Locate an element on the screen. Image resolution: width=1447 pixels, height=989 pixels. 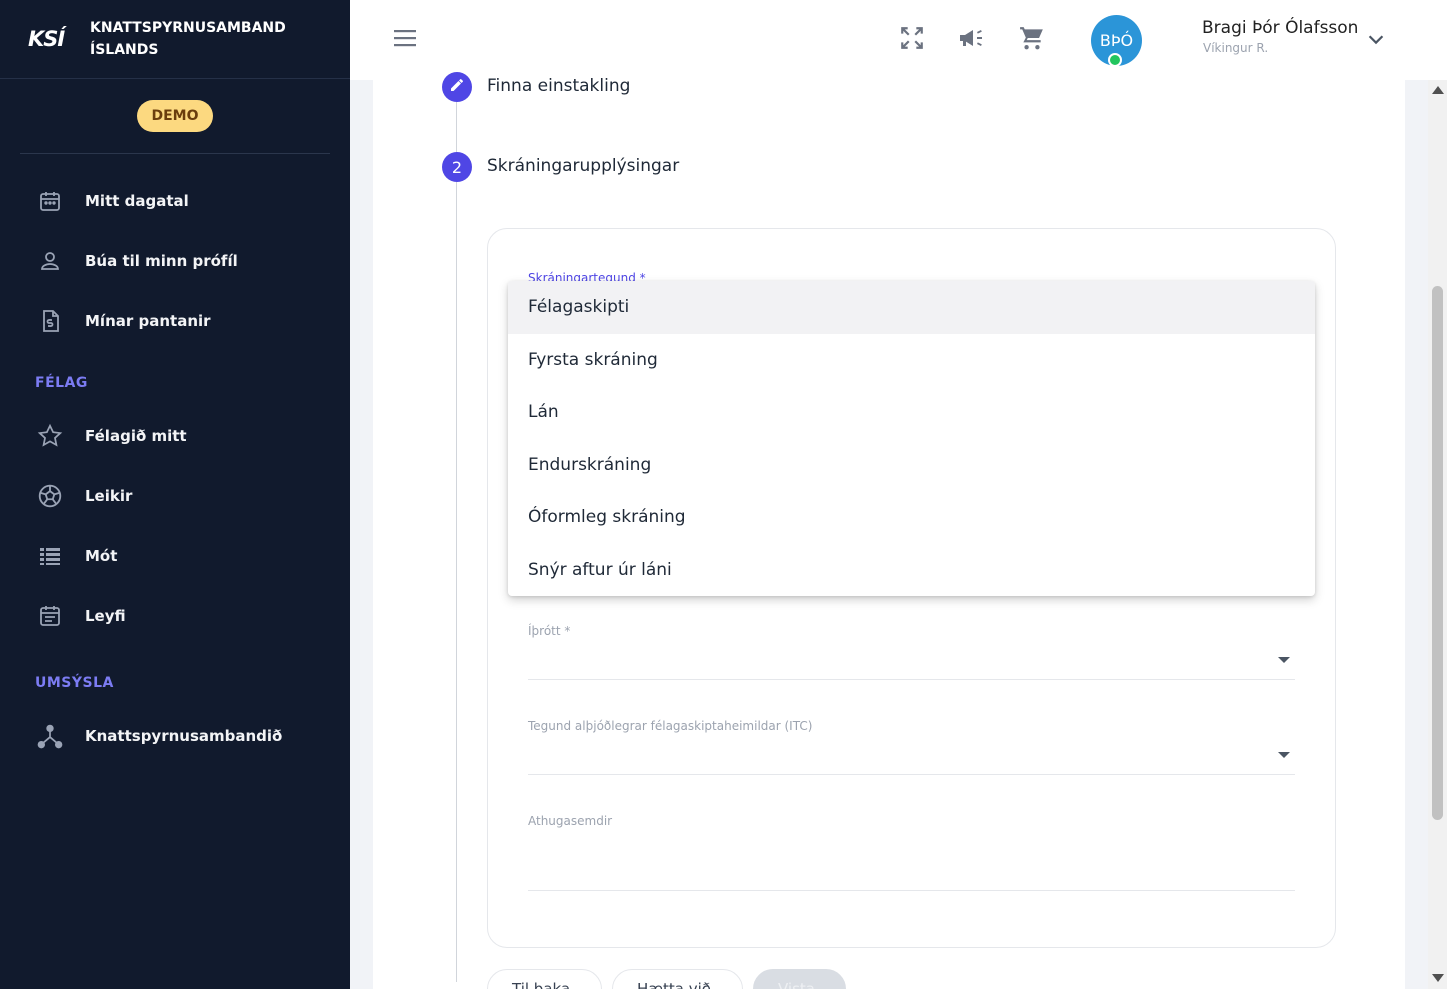
sidebar-item-label: Mínar pantanir is located at coordinates (148, 321).